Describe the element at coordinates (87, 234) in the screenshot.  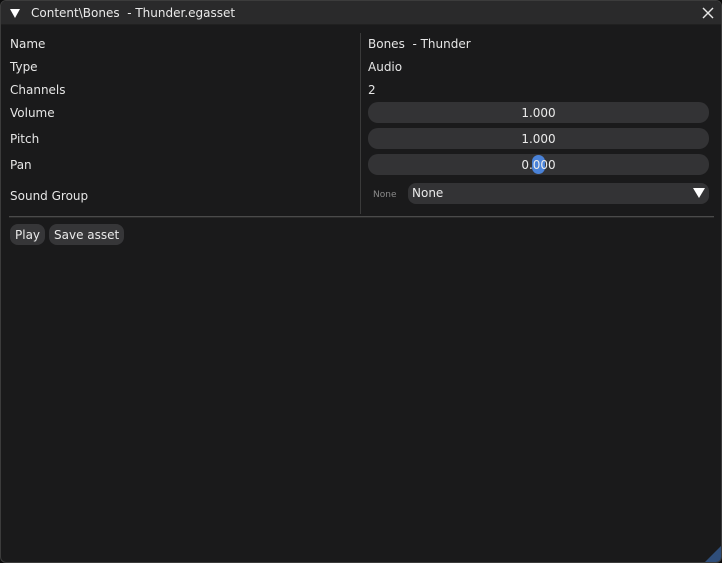
I see `save-asset-button: Save asset` at that location.